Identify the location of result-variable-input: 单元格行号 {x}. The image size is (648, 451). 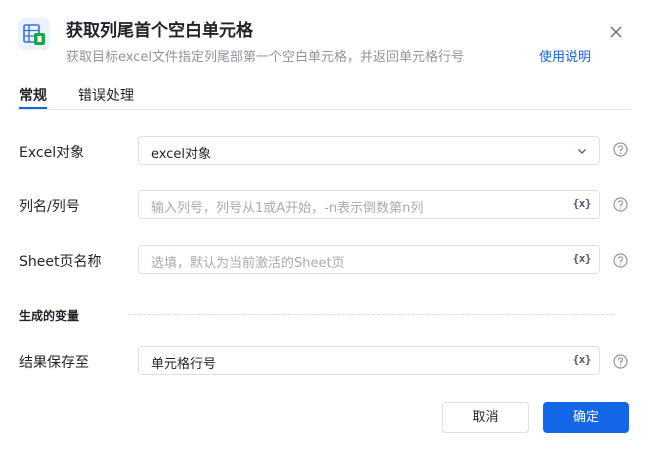
(369, 360).